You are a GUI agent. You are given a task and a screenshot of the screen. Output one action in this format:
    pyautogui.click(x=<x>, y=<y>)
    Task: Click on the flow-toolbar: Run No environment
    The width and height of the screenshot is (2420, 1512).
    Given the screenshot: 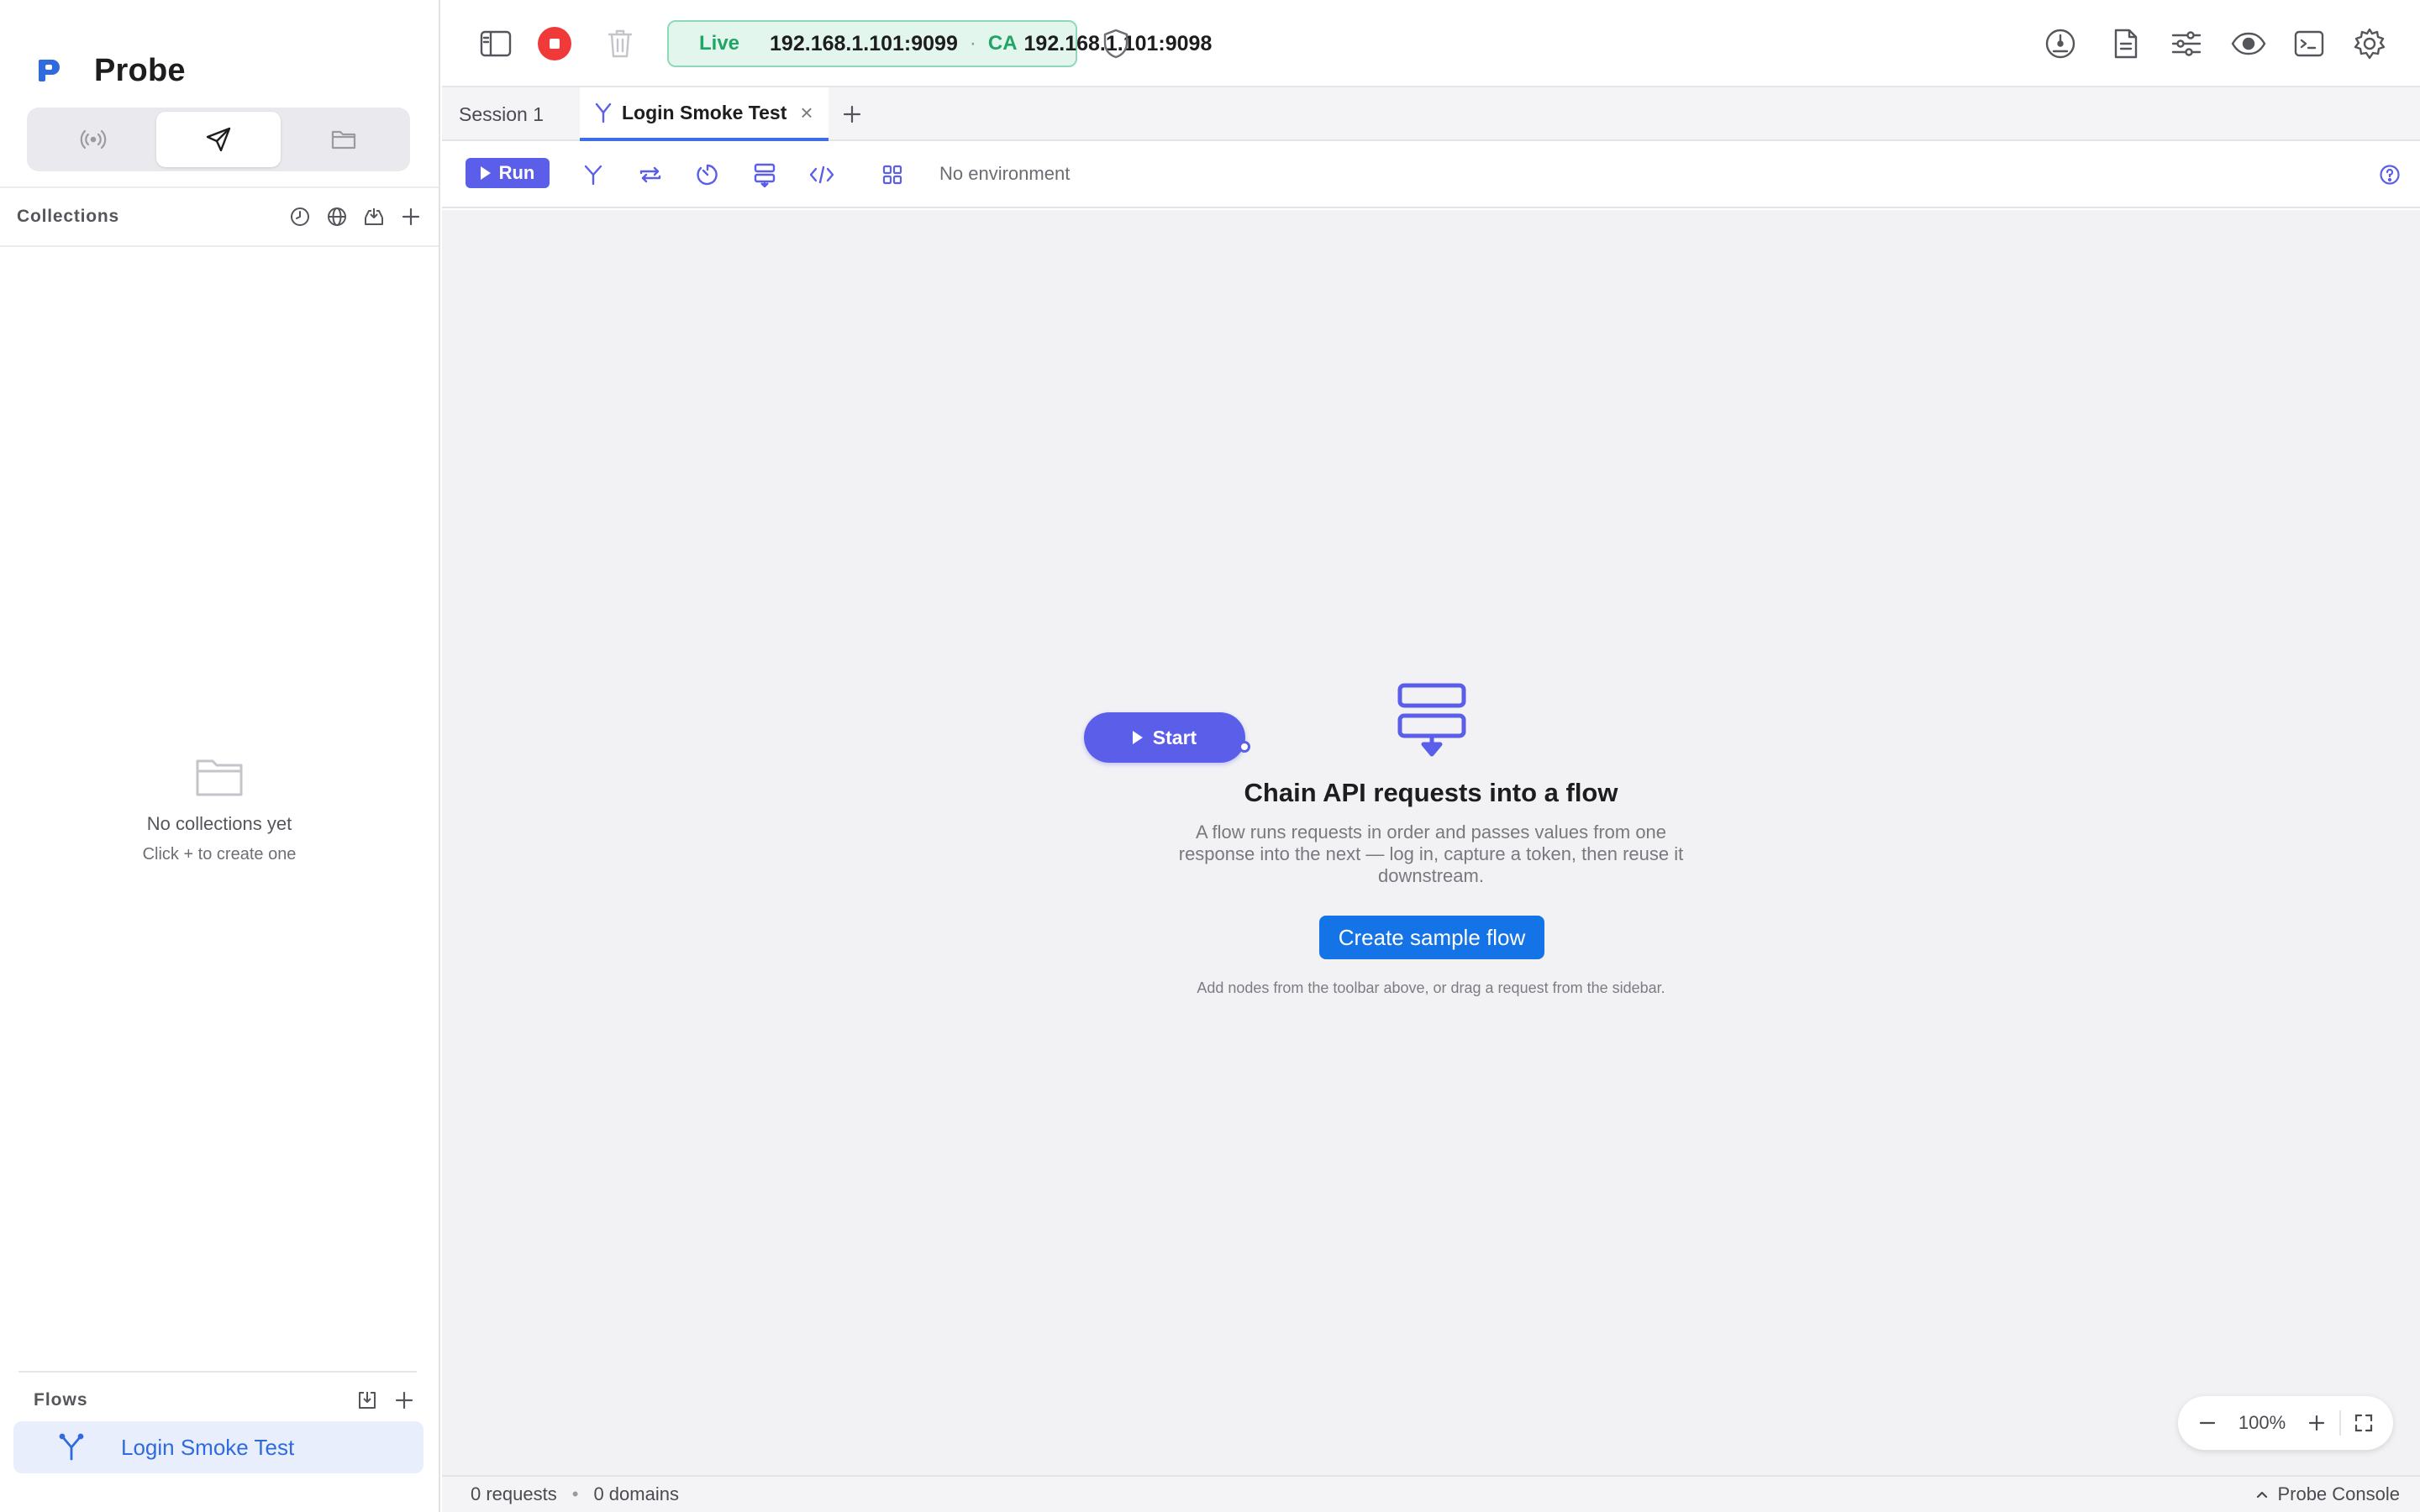 What is the action you would take?
    pyautogui.click(x=1431, y=174)
    